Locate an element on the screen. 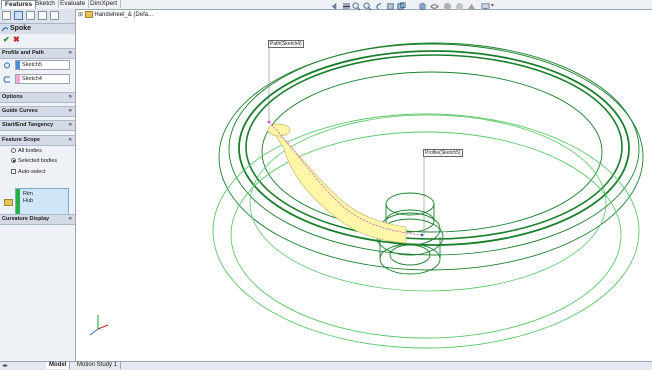  radio-selected-bodies is located at coordinates (13, 160).